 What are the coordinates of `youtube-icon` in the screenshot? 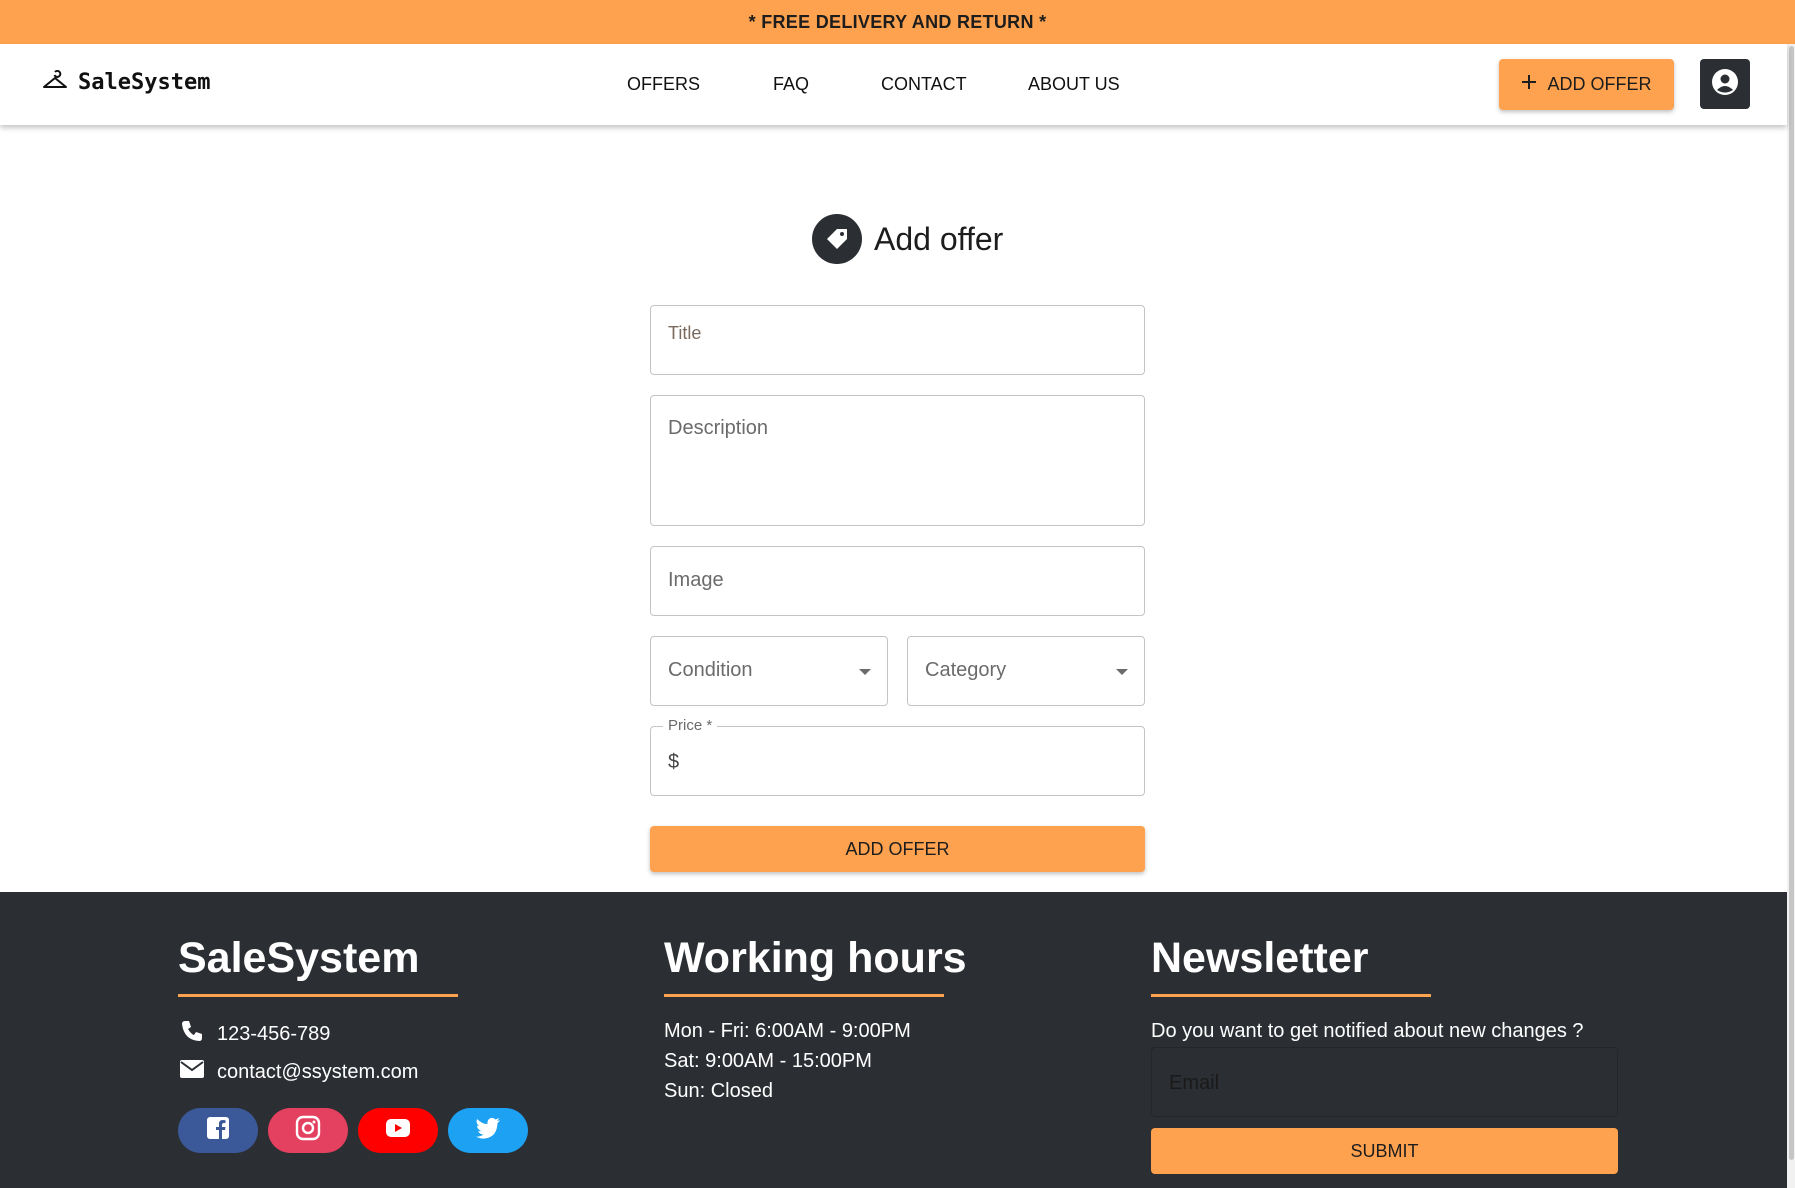 It's located at (398, 1130).